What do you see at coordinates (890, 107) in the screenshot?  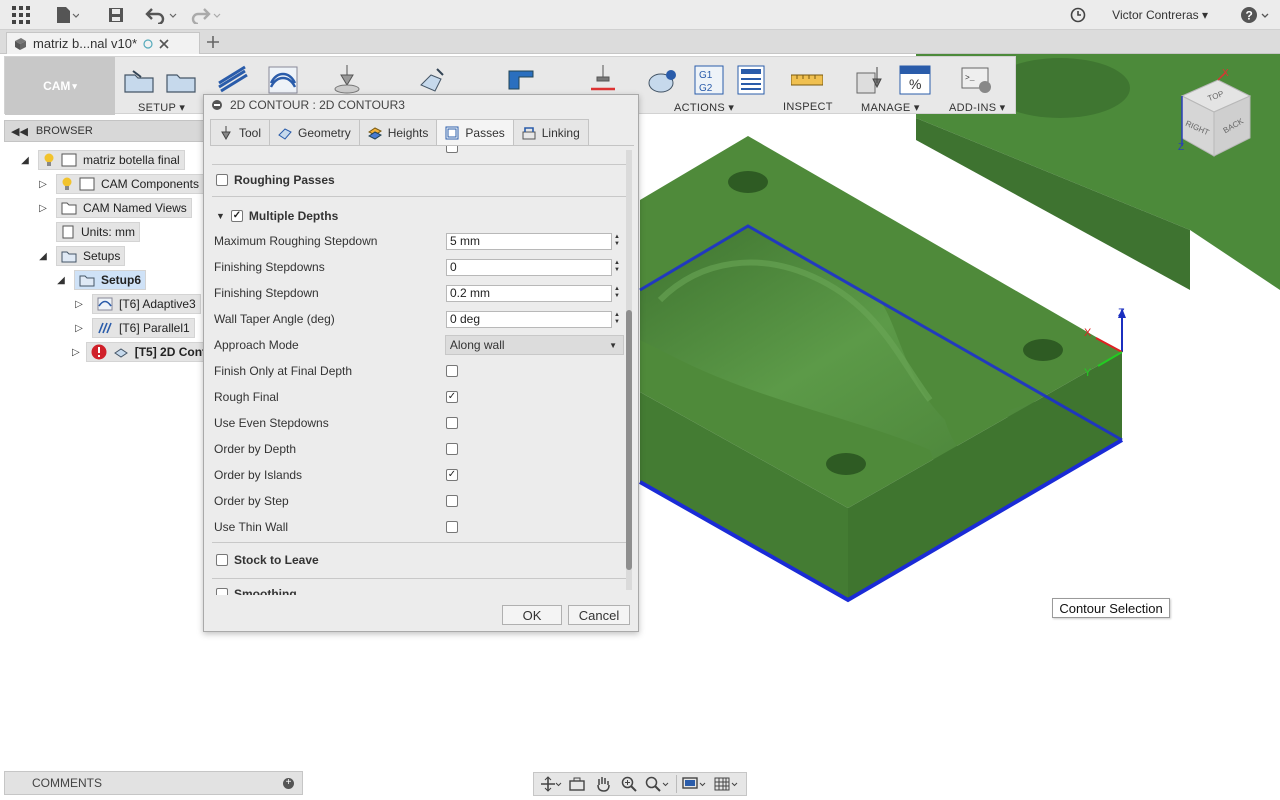 I see `manage-menu: MANAGE ▾` at bounding box center [890, 107].